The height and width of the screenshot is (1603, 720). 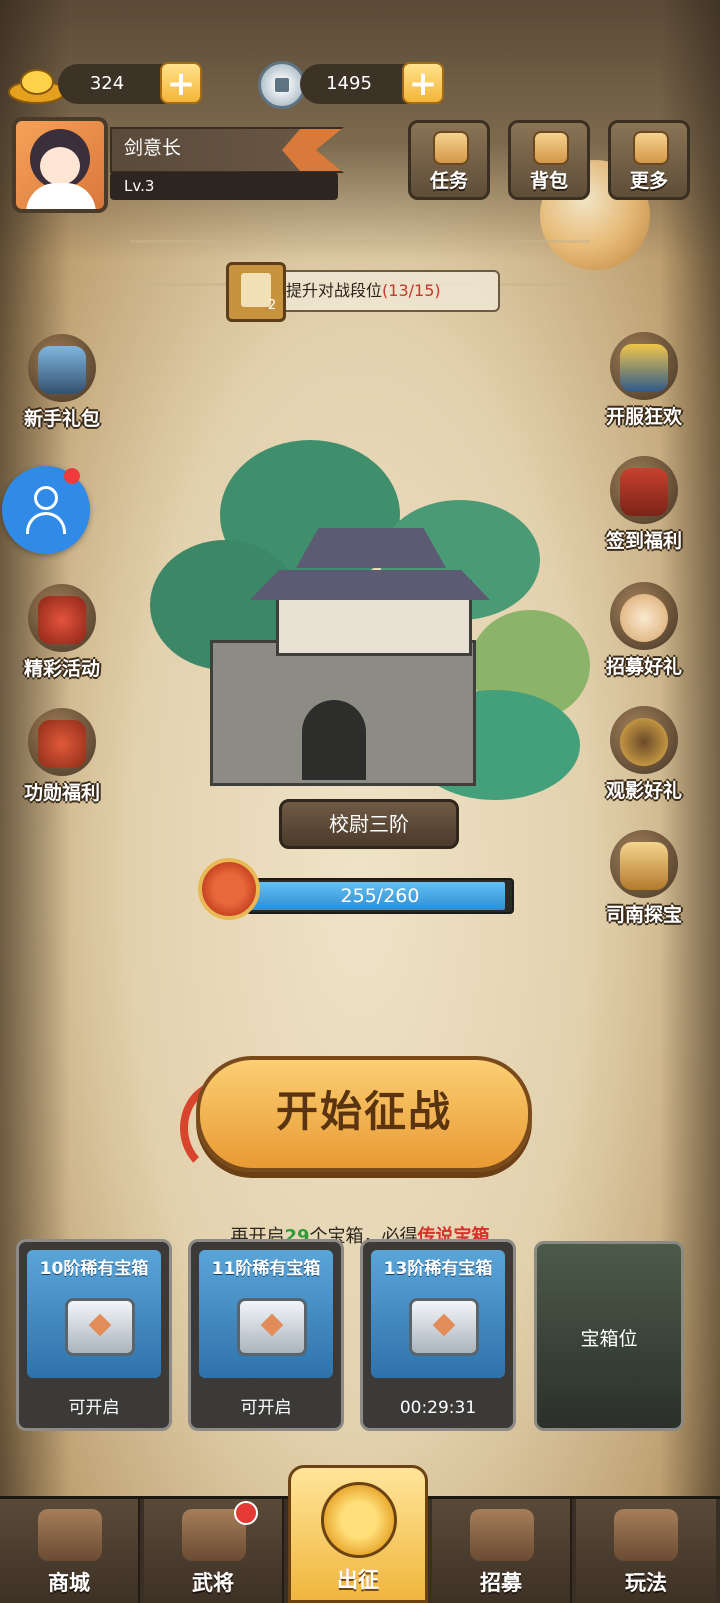 I want to click on coin-currency-bar: 1495 +, so click(x=372, y=83).